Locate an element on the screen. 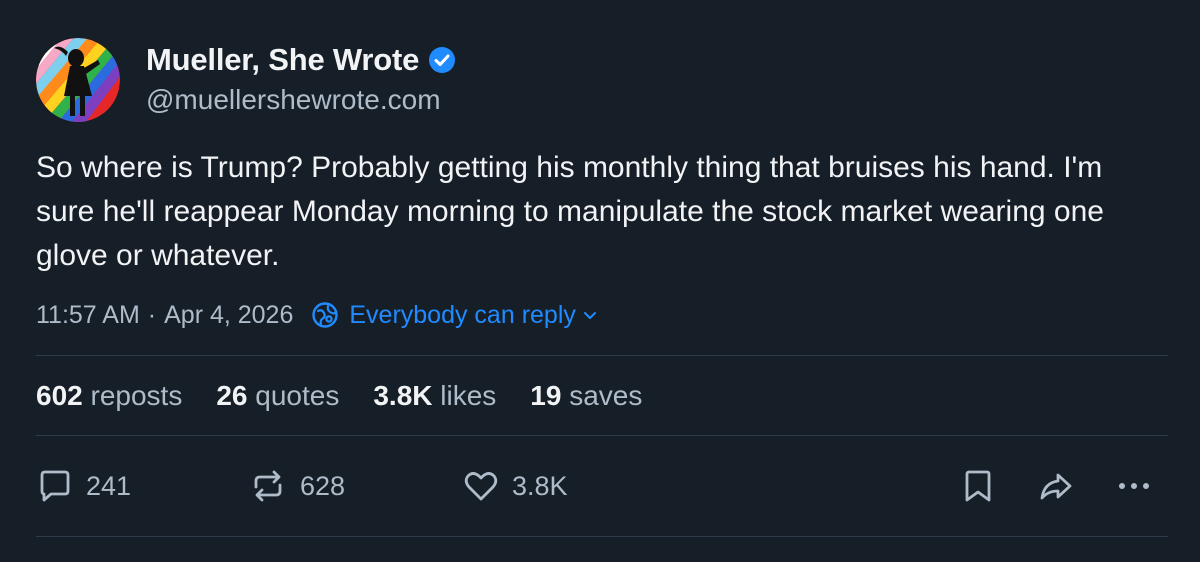  like-button: 3.8K is located at coordinates (515, 486).